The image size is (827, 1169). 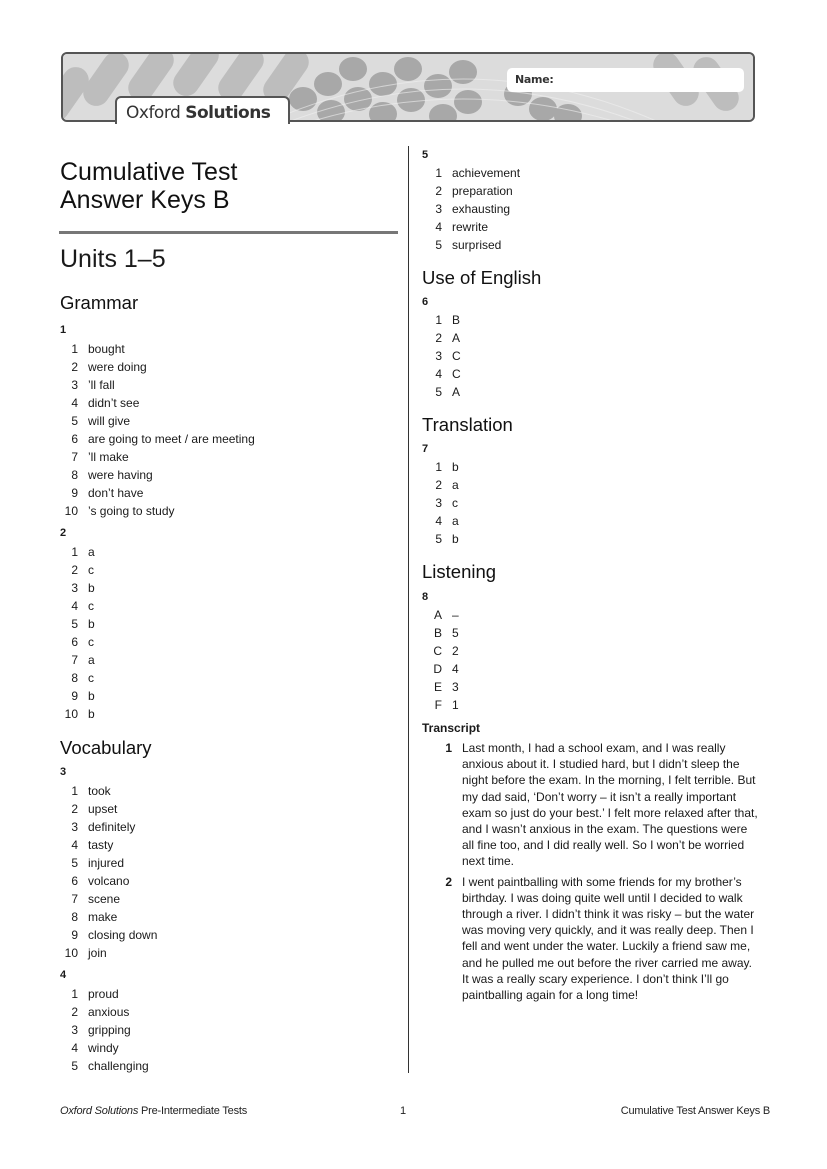 I want to click on answer-value: bought, so click(x=106, y=349).